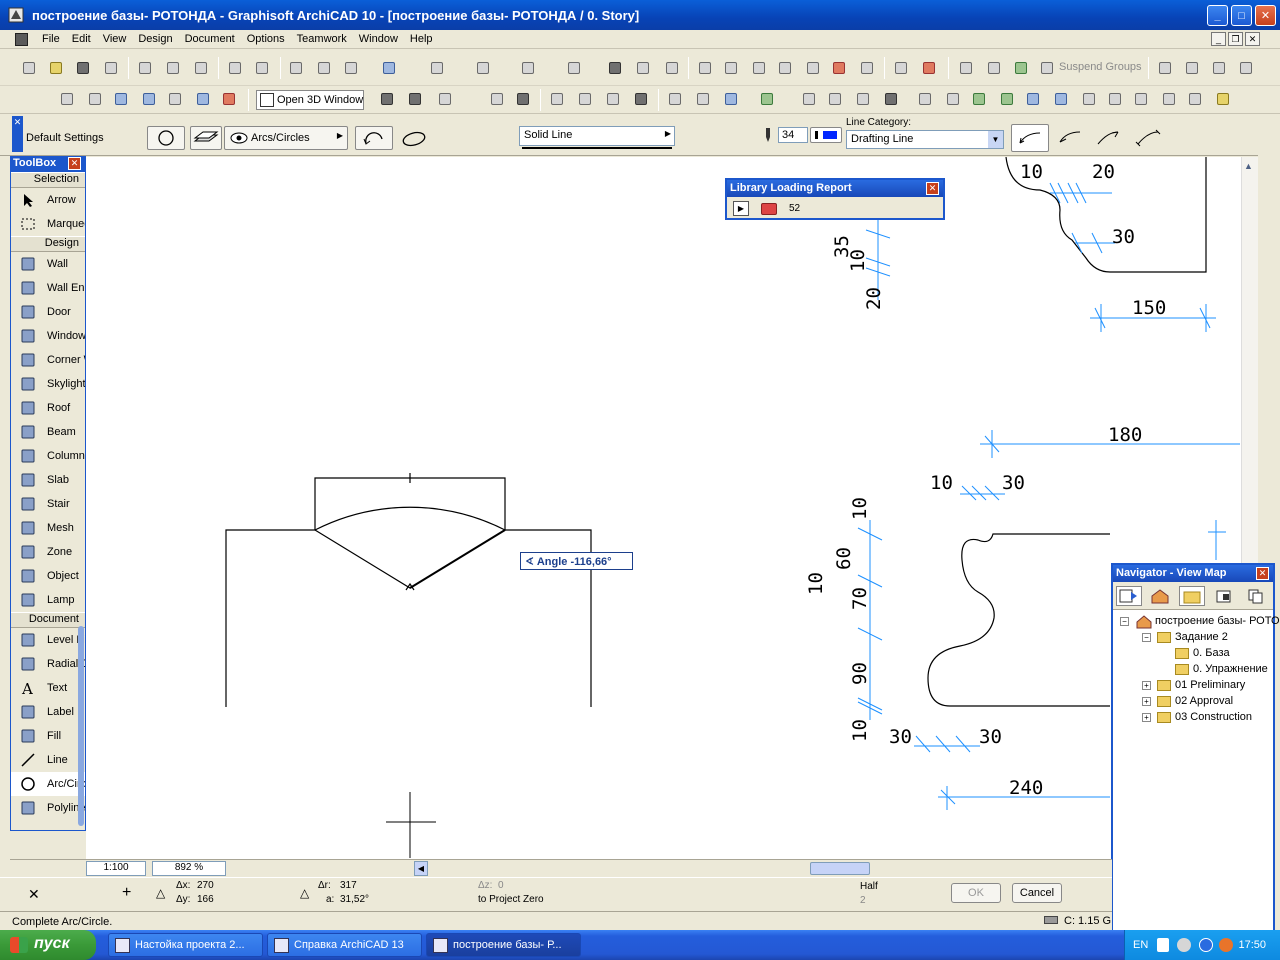 The height and width of the screenshot is (960, 1280). What do you see at coordinates (205, 899) in the screenshot?
I see `dy-value: 166` at bounding box center [205, 899].